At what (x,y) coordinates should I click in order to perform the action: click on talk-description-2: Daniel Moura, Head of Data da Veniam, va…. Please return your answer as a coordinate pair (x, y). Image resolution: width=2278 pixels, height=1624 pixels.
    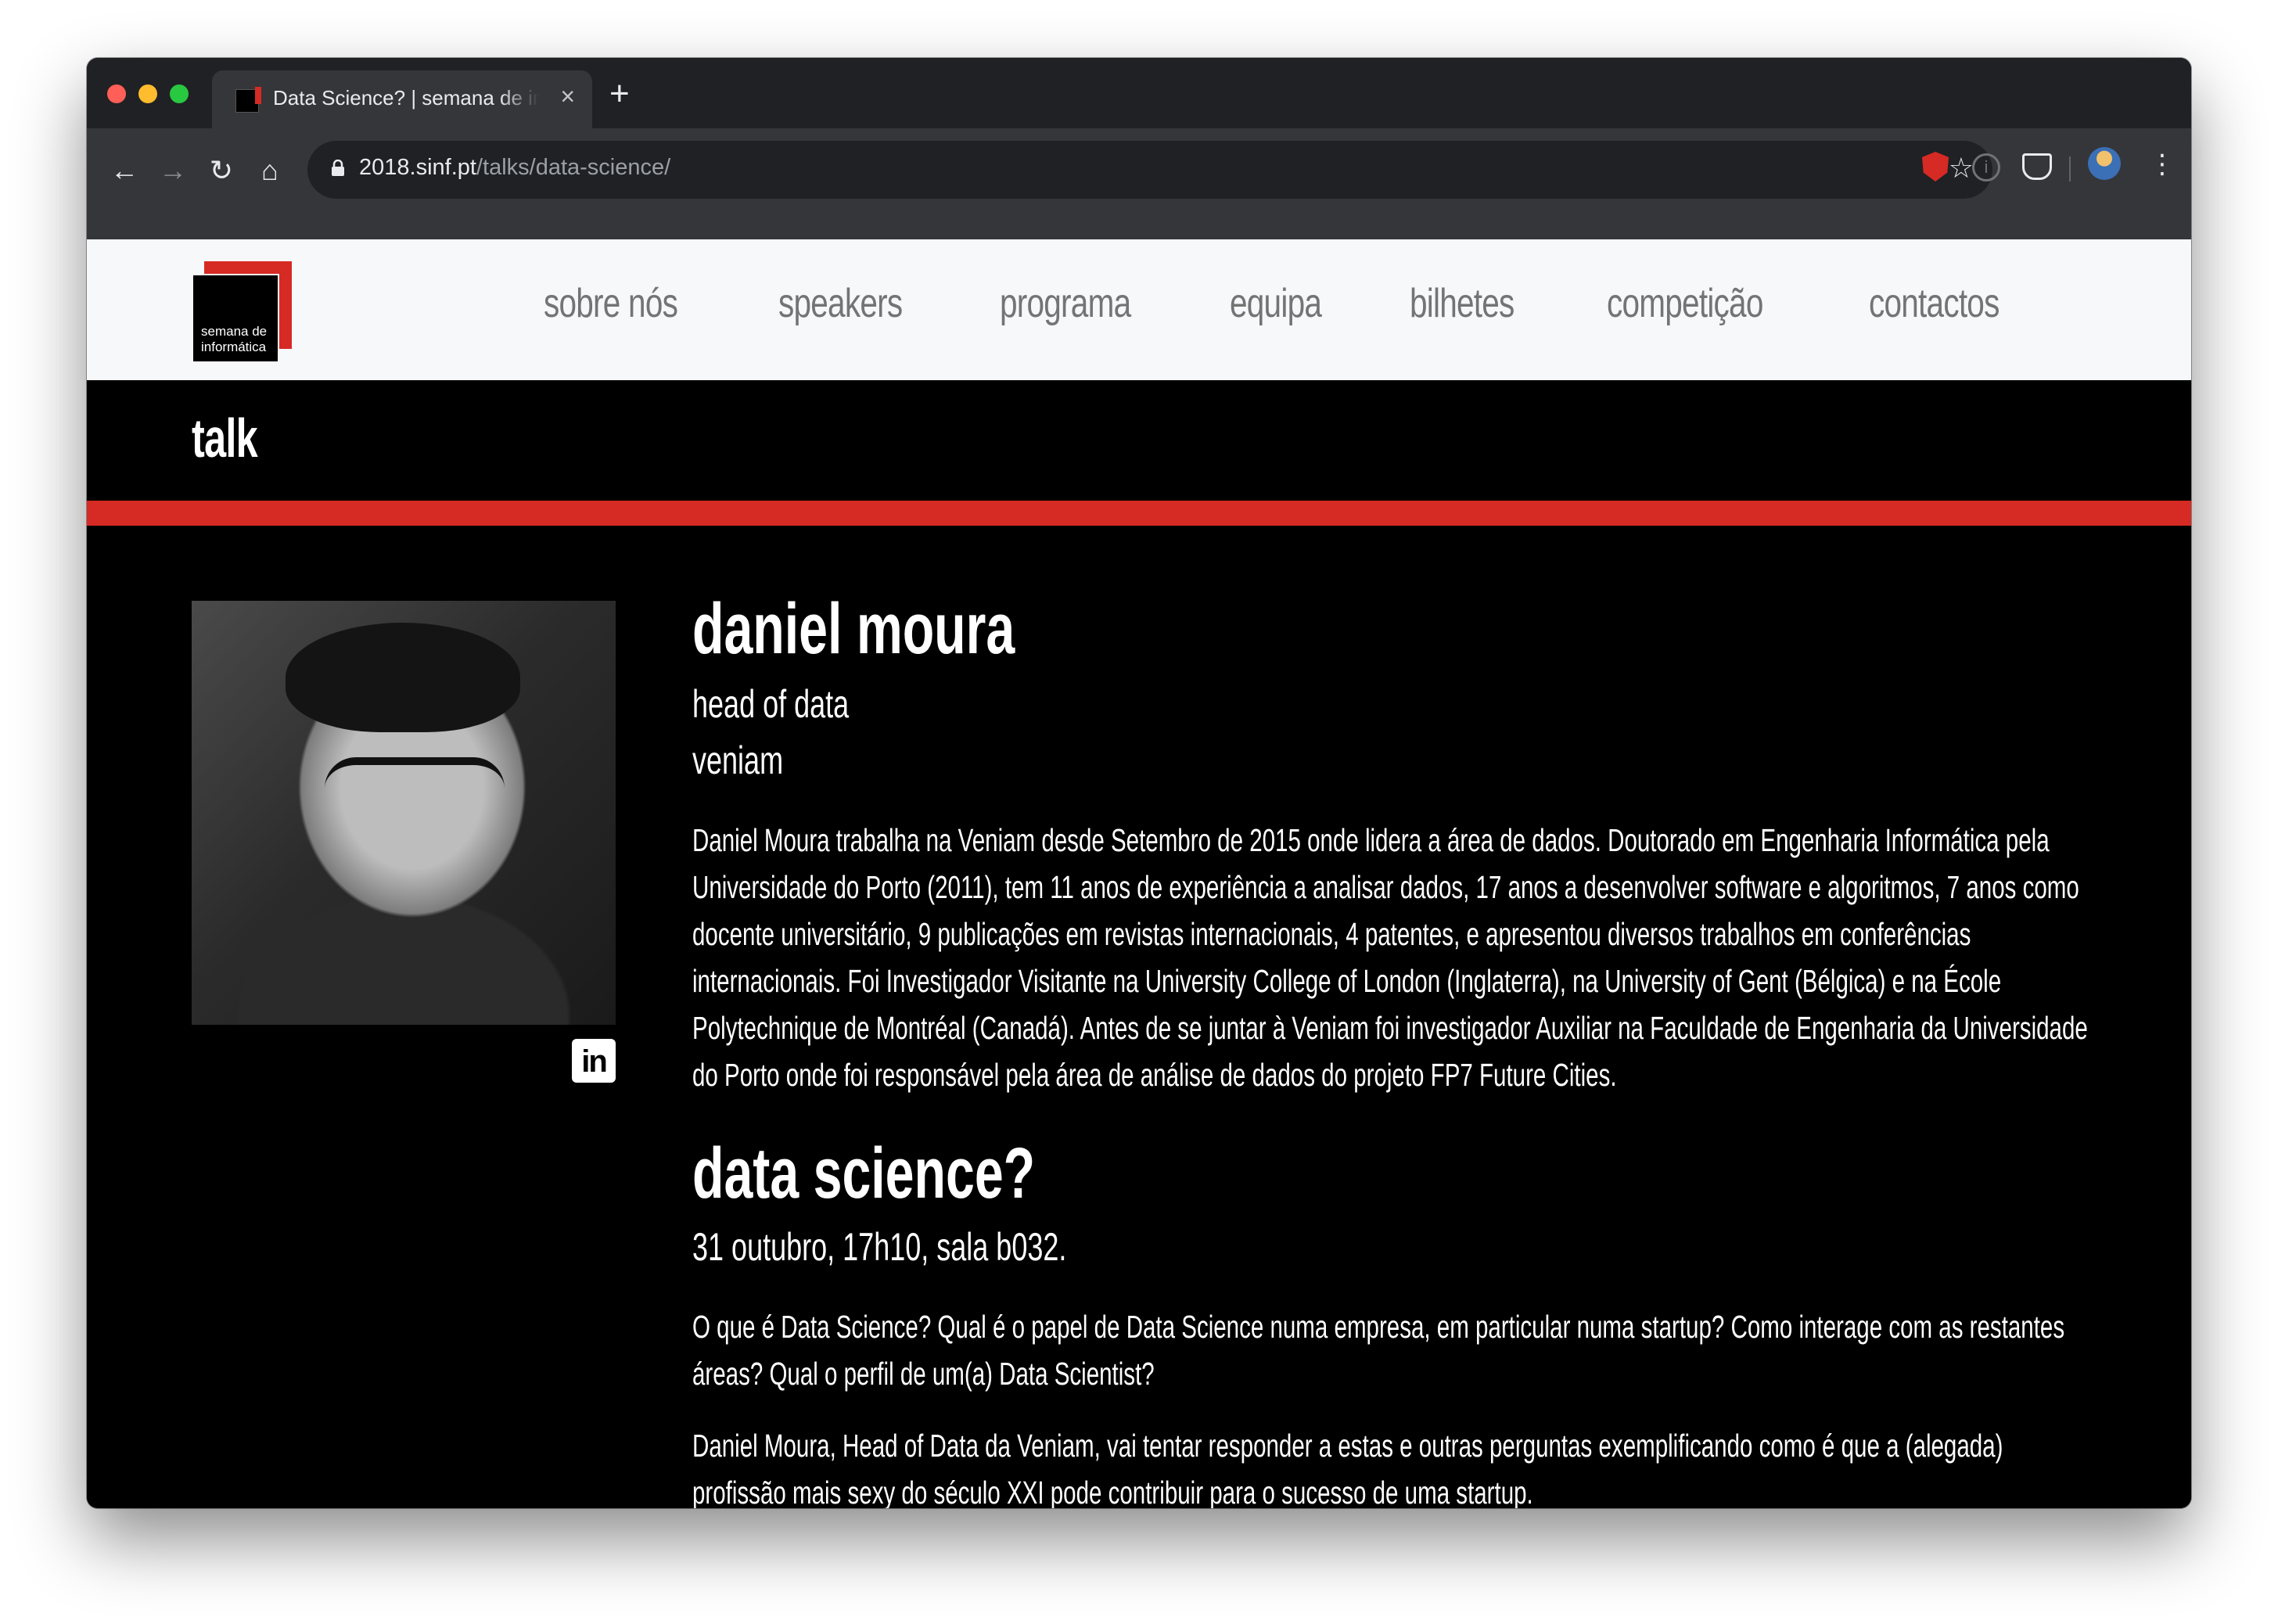
    Looking at the image, I should click on (1347, 1468).